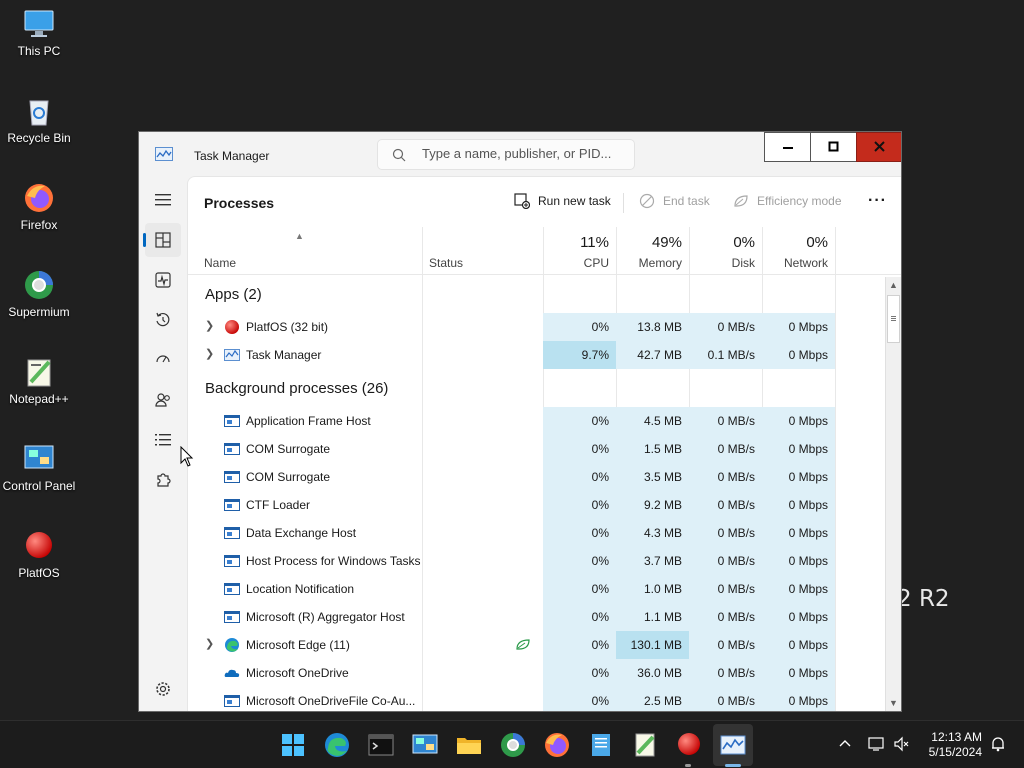 Image resolution: width=1024 pixels, height=768 pixels. I want to click on nav-settings, so click(163, 689).